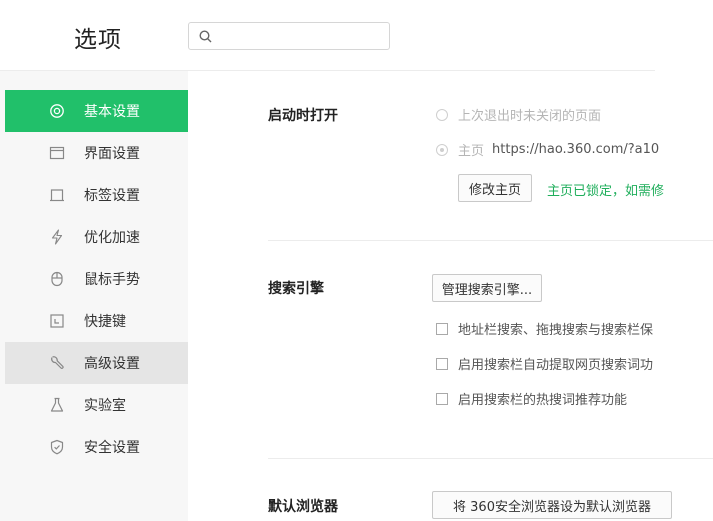 This screenshot has height=521, width=713. Describe the element at coordinates (301, 37) in the screenshot. I see `search-input` at that location.